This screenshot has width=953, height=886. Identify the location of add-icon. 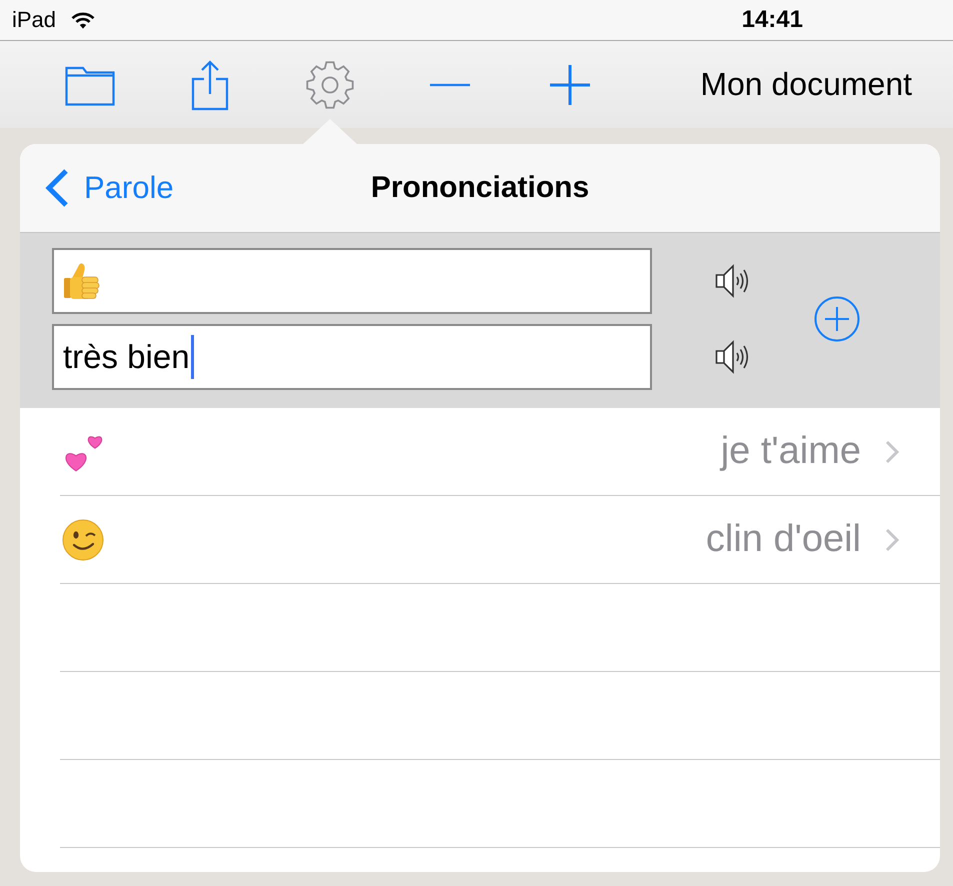
(837, 319).